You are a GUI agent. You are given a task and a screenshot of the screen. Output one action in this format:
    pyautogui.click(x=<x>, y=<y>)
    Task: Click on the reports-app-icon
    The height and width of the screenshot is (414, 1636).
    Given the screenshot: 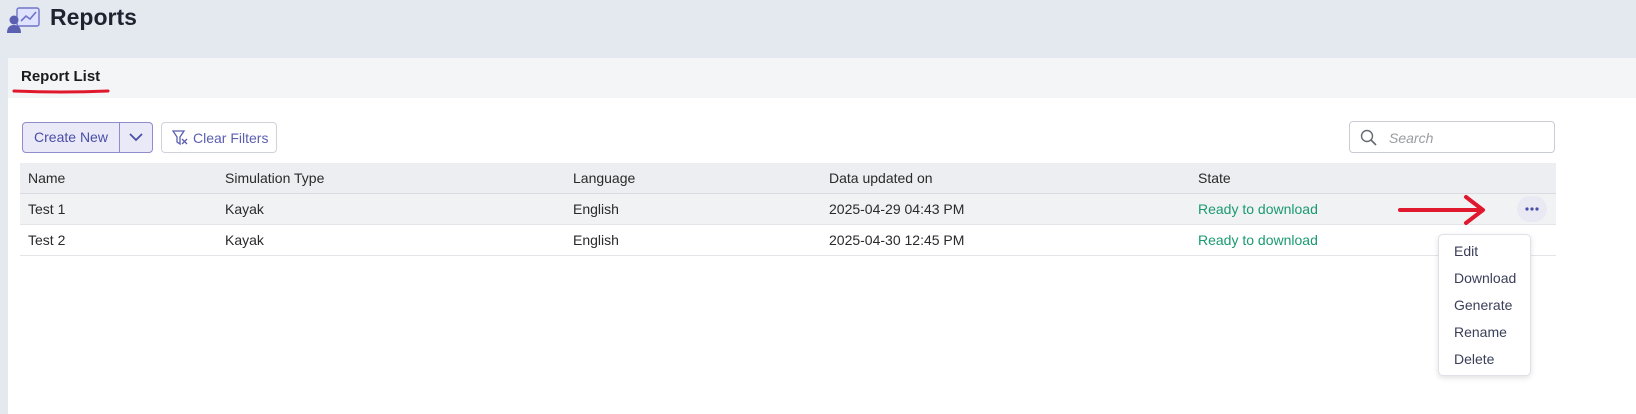 What is the action you would take?
    pyautogui.click(x=23, y=20)
    